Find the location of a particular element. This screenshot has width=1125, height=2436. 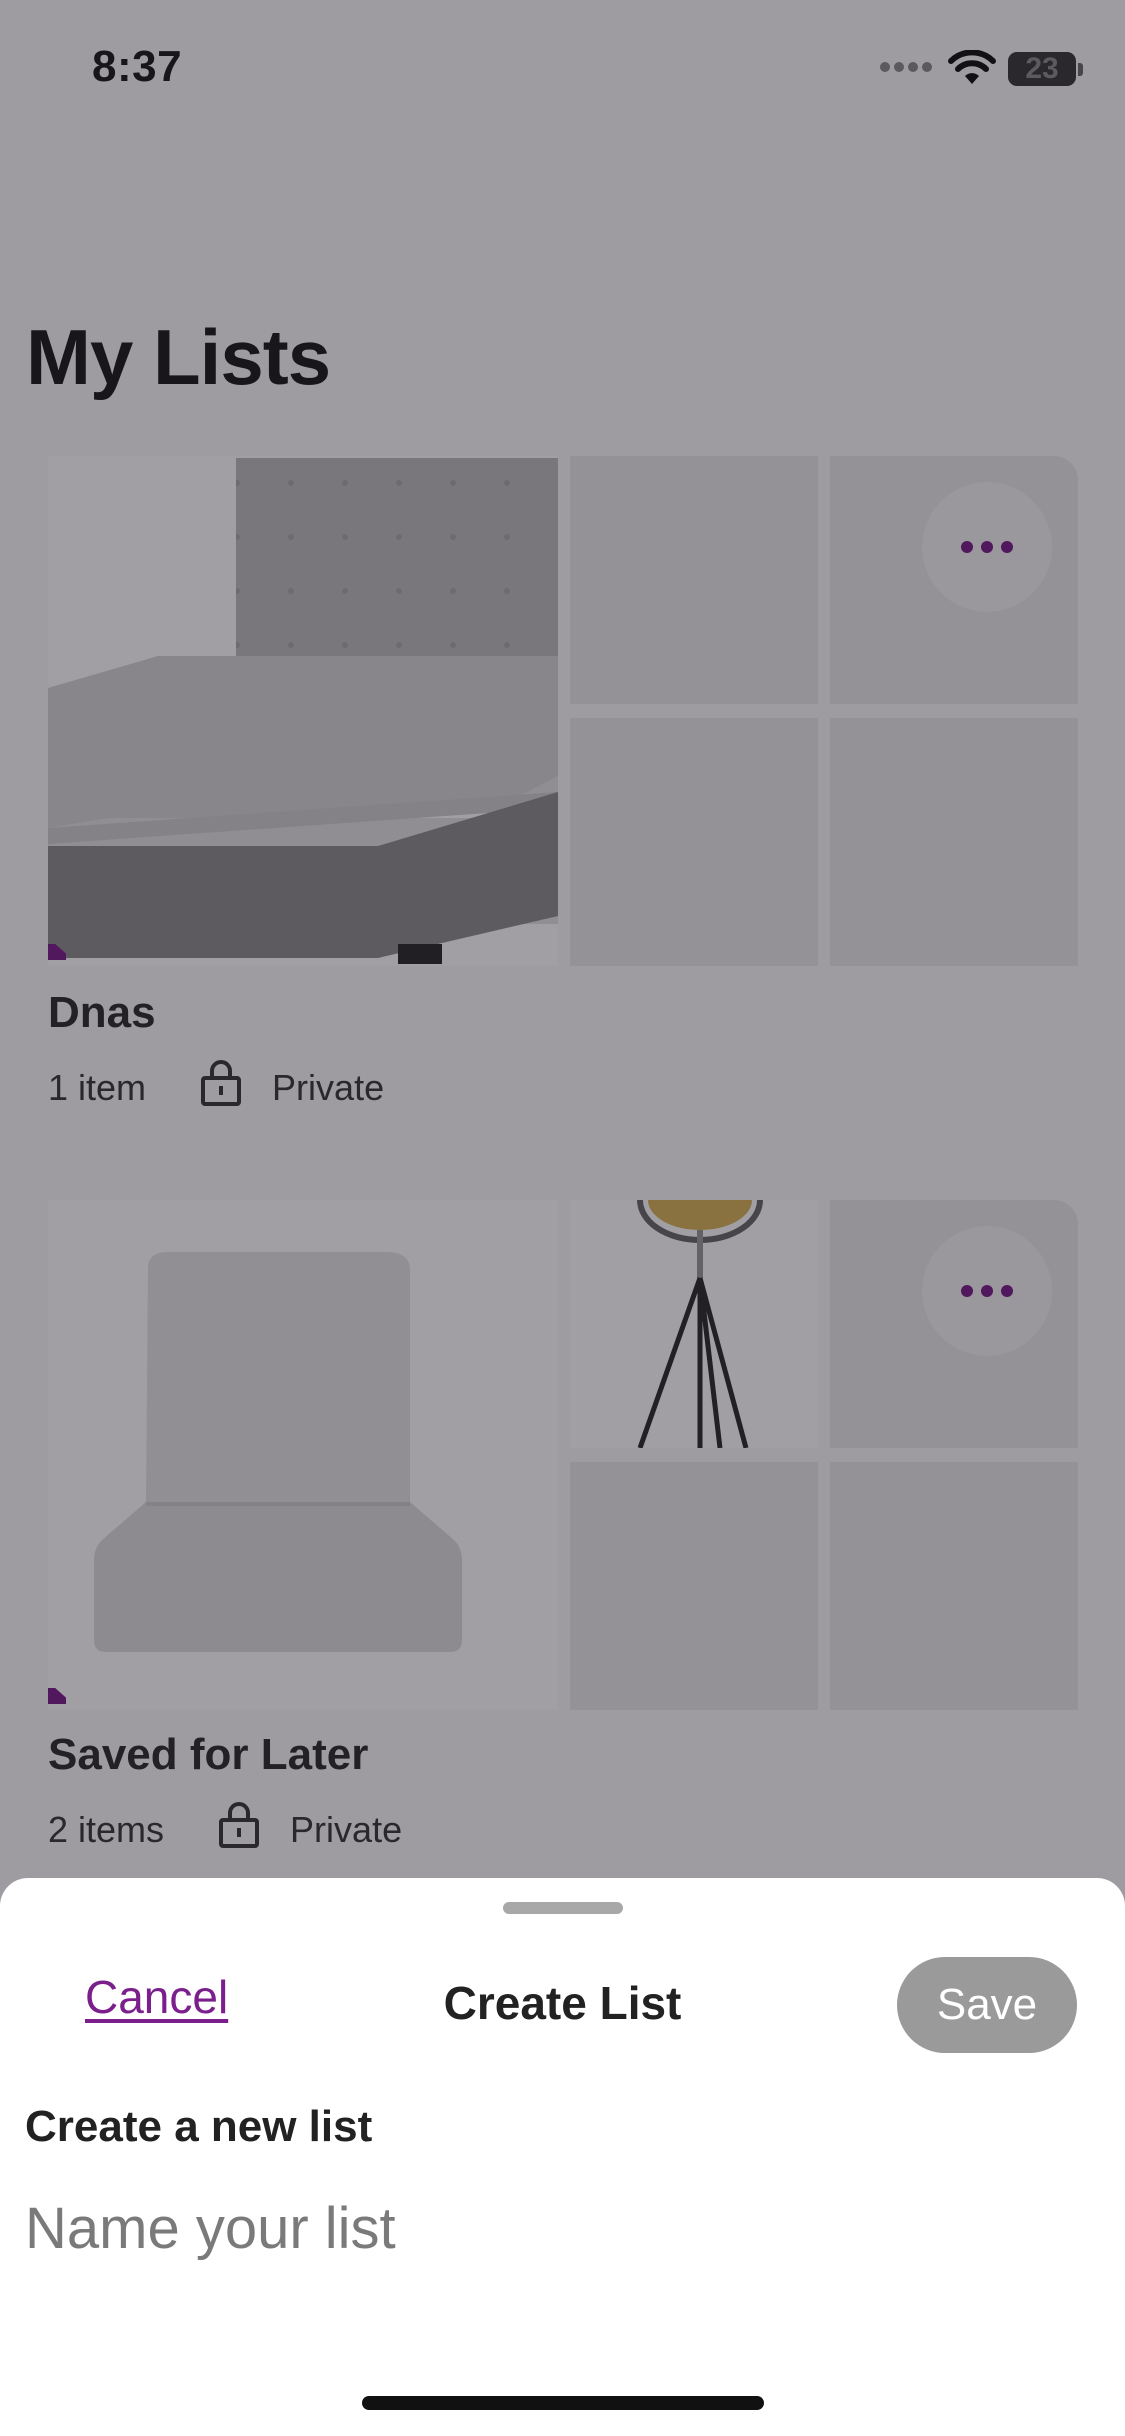

home-indicator is located at coordinates (563, 2403).